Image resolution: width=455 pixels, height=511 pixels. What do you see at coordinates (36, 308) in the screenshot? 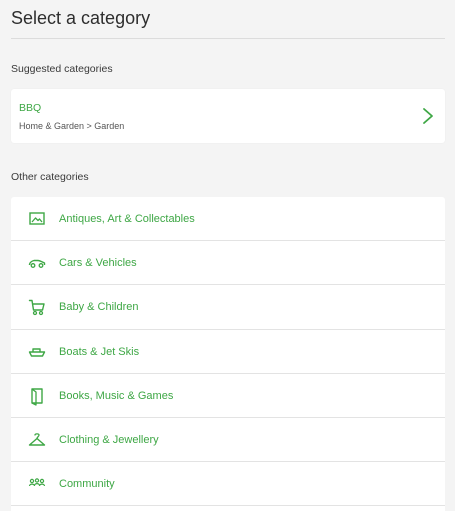
I see `stroller-icon` at bounding box center [36, 308].